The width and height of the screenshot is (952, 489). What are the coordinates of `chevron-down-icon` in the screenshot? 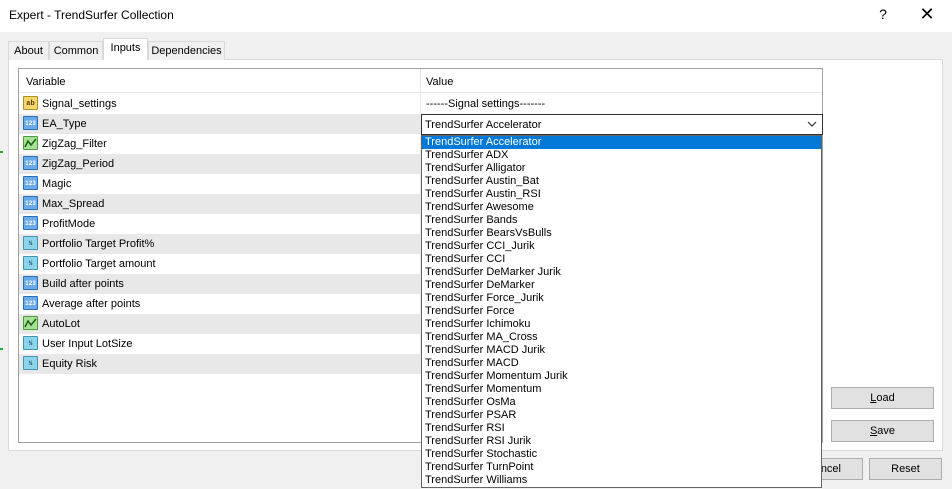 It's located at (812, 124).